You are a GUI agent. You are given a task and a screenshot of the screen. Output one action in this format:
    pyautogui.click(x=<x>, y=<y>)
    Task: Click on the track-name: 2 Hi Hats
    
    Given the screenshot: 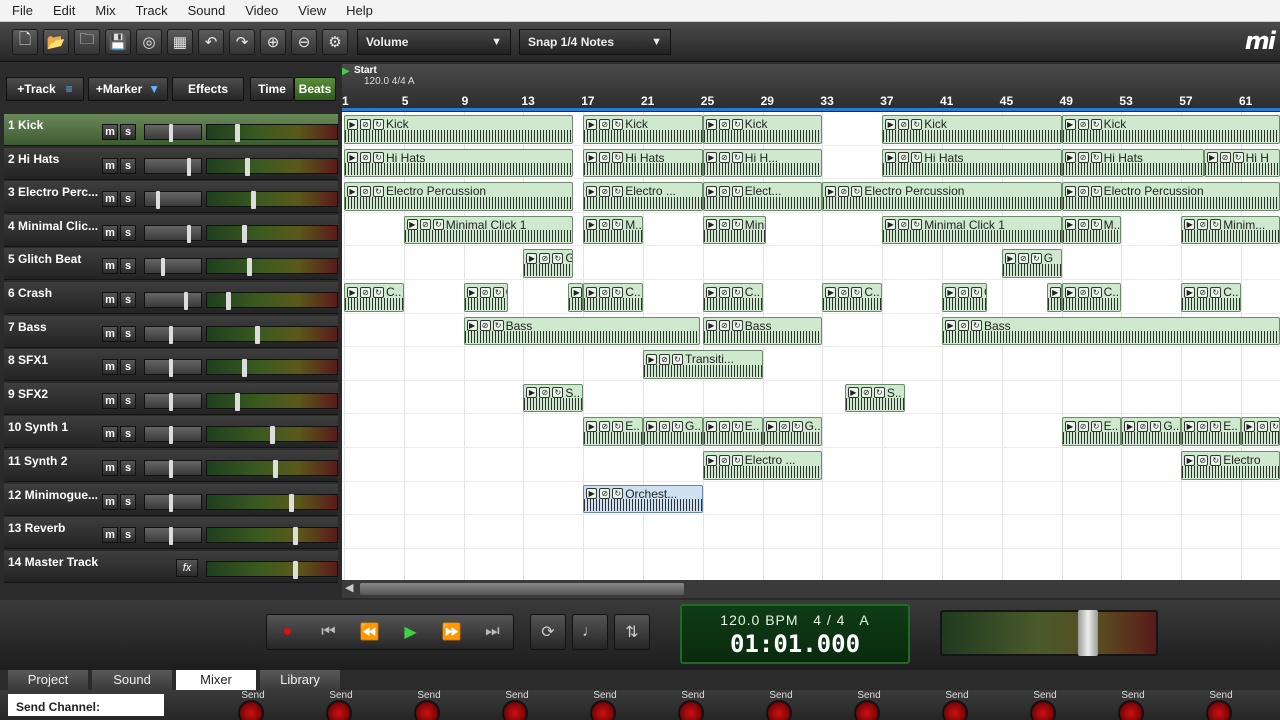 What is the action you would take?
    pyautogui.click(x=55, y=159)
    